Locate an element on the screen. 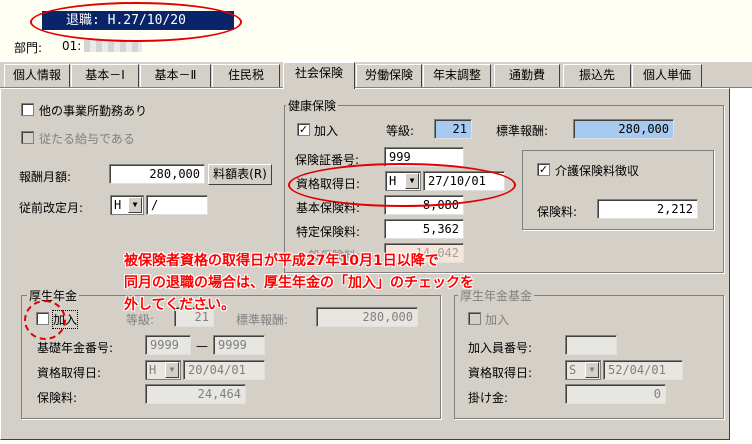  care-premium-label: 介護保険料徴収 is located at coordinates (597, 171).